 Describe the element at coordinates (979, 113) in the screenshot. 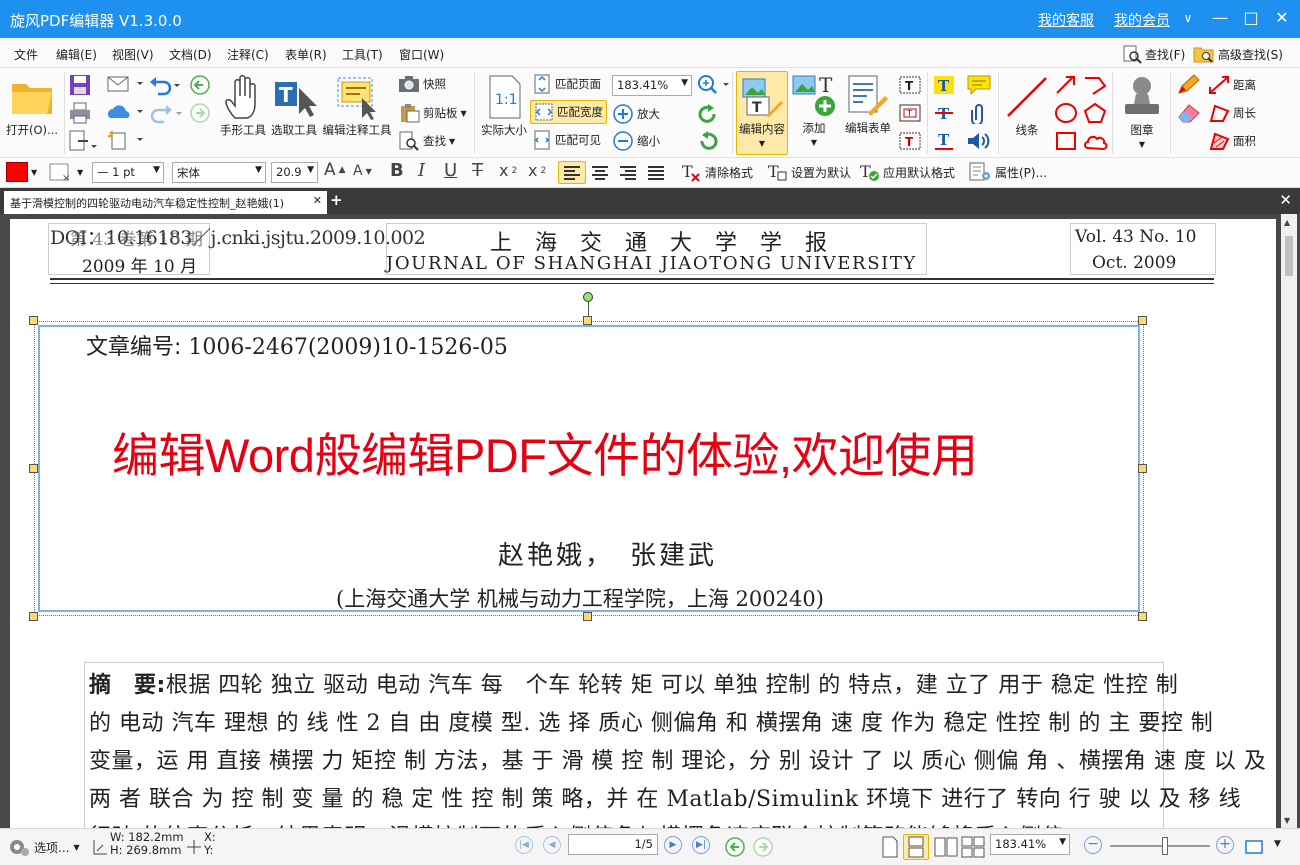

I see `attachment-icon` at that location.